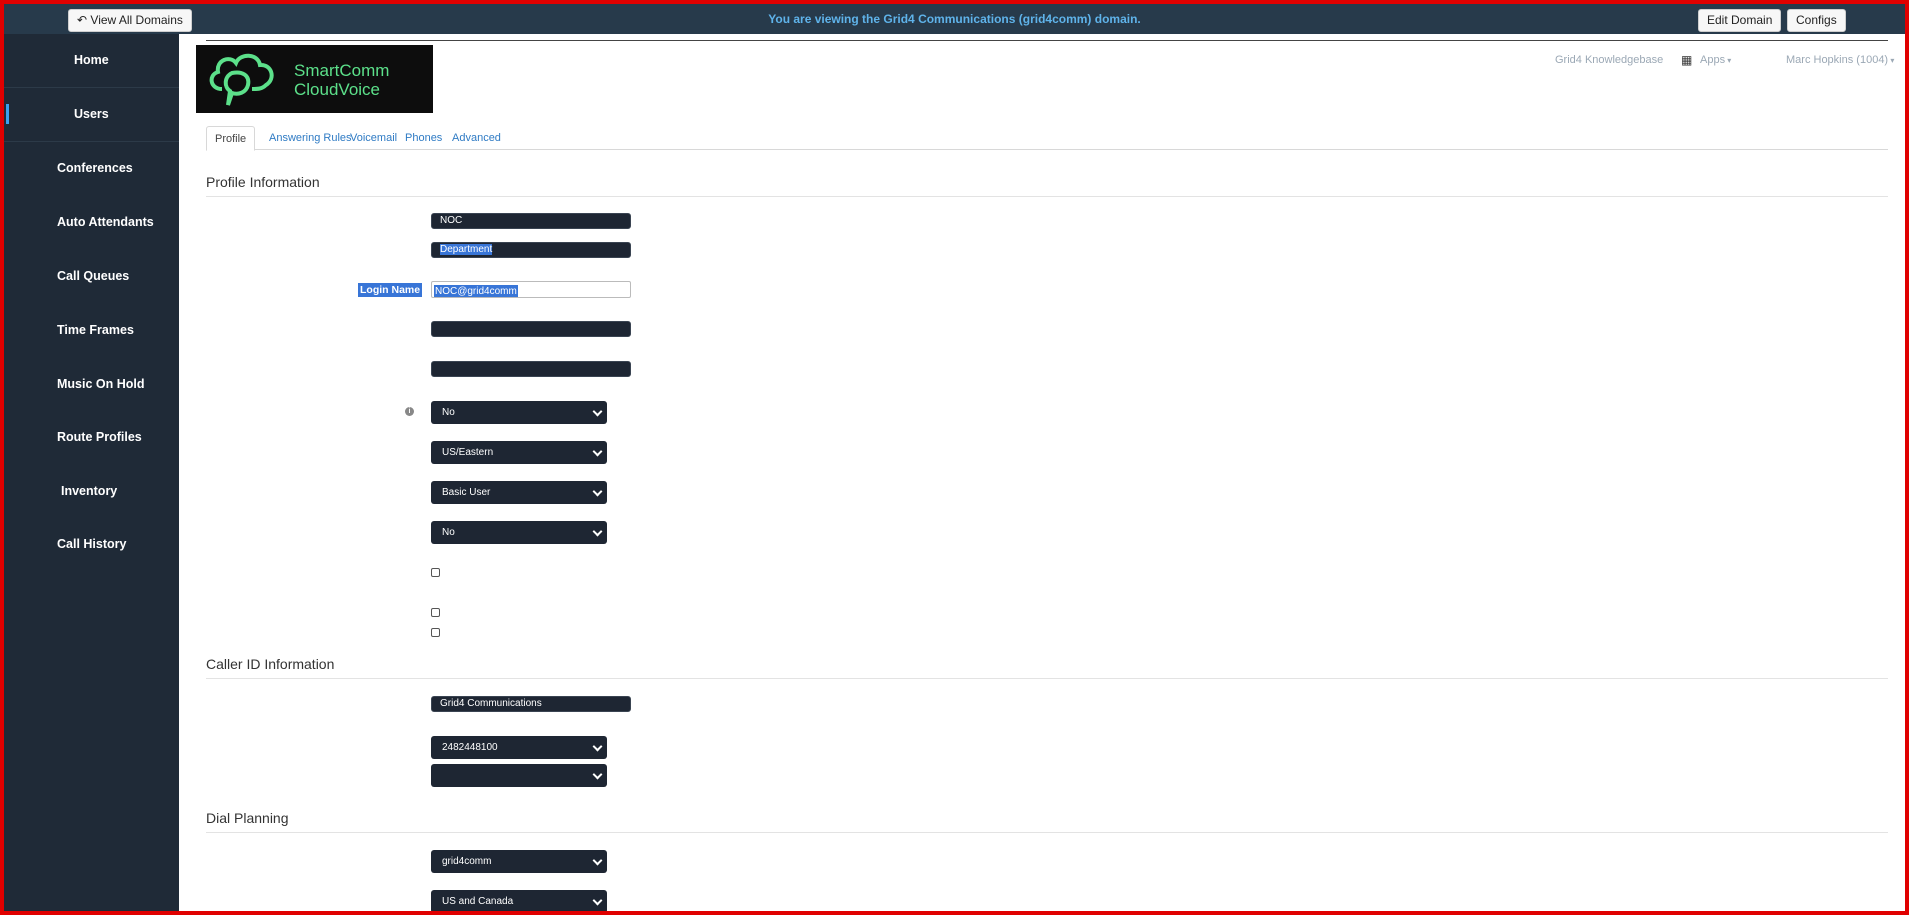 This screenshot has height=915, width=1909. What do you see at coordinates (263, 182) in the screenshot?
I see `section-title-profile: Profile Information` at bounding box center [263, 182].